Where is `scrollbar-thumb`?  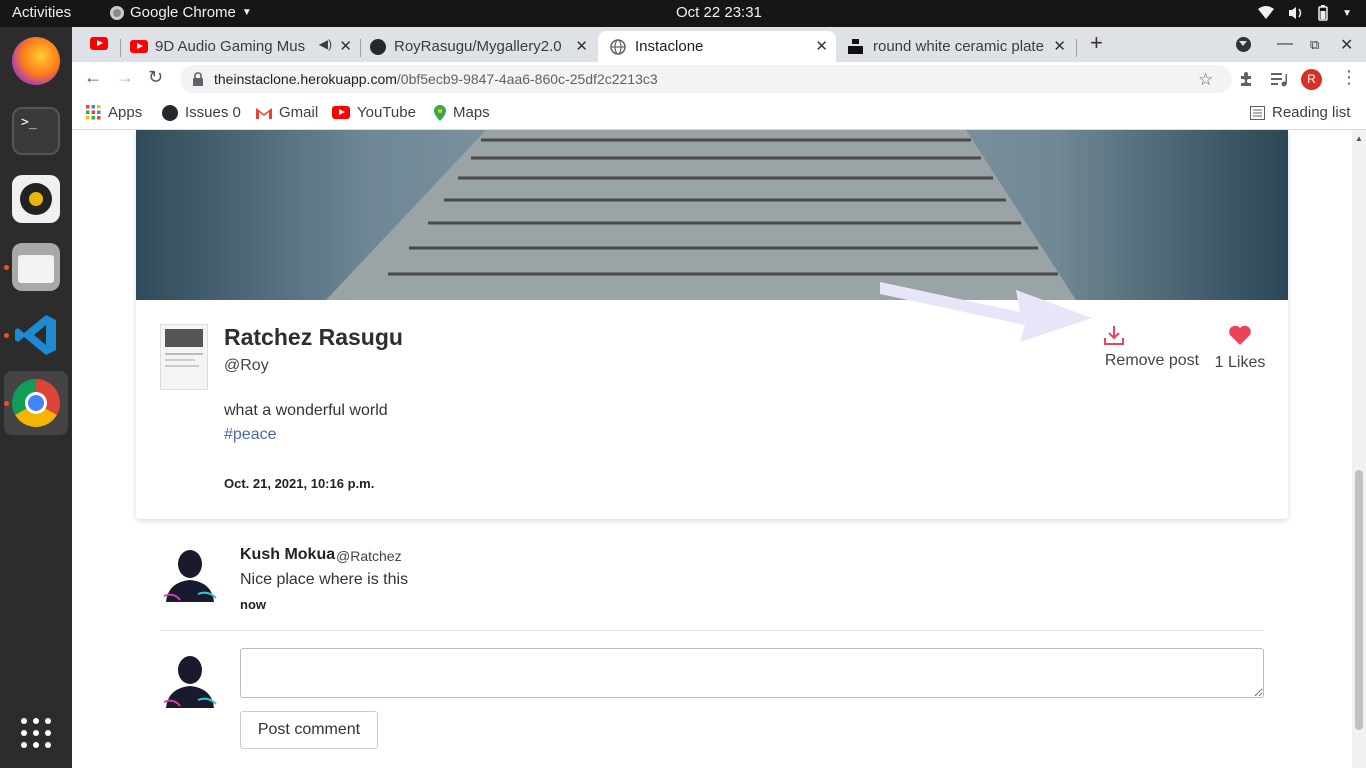 scrollbar-thumb is located at coordinates (1359, 600).